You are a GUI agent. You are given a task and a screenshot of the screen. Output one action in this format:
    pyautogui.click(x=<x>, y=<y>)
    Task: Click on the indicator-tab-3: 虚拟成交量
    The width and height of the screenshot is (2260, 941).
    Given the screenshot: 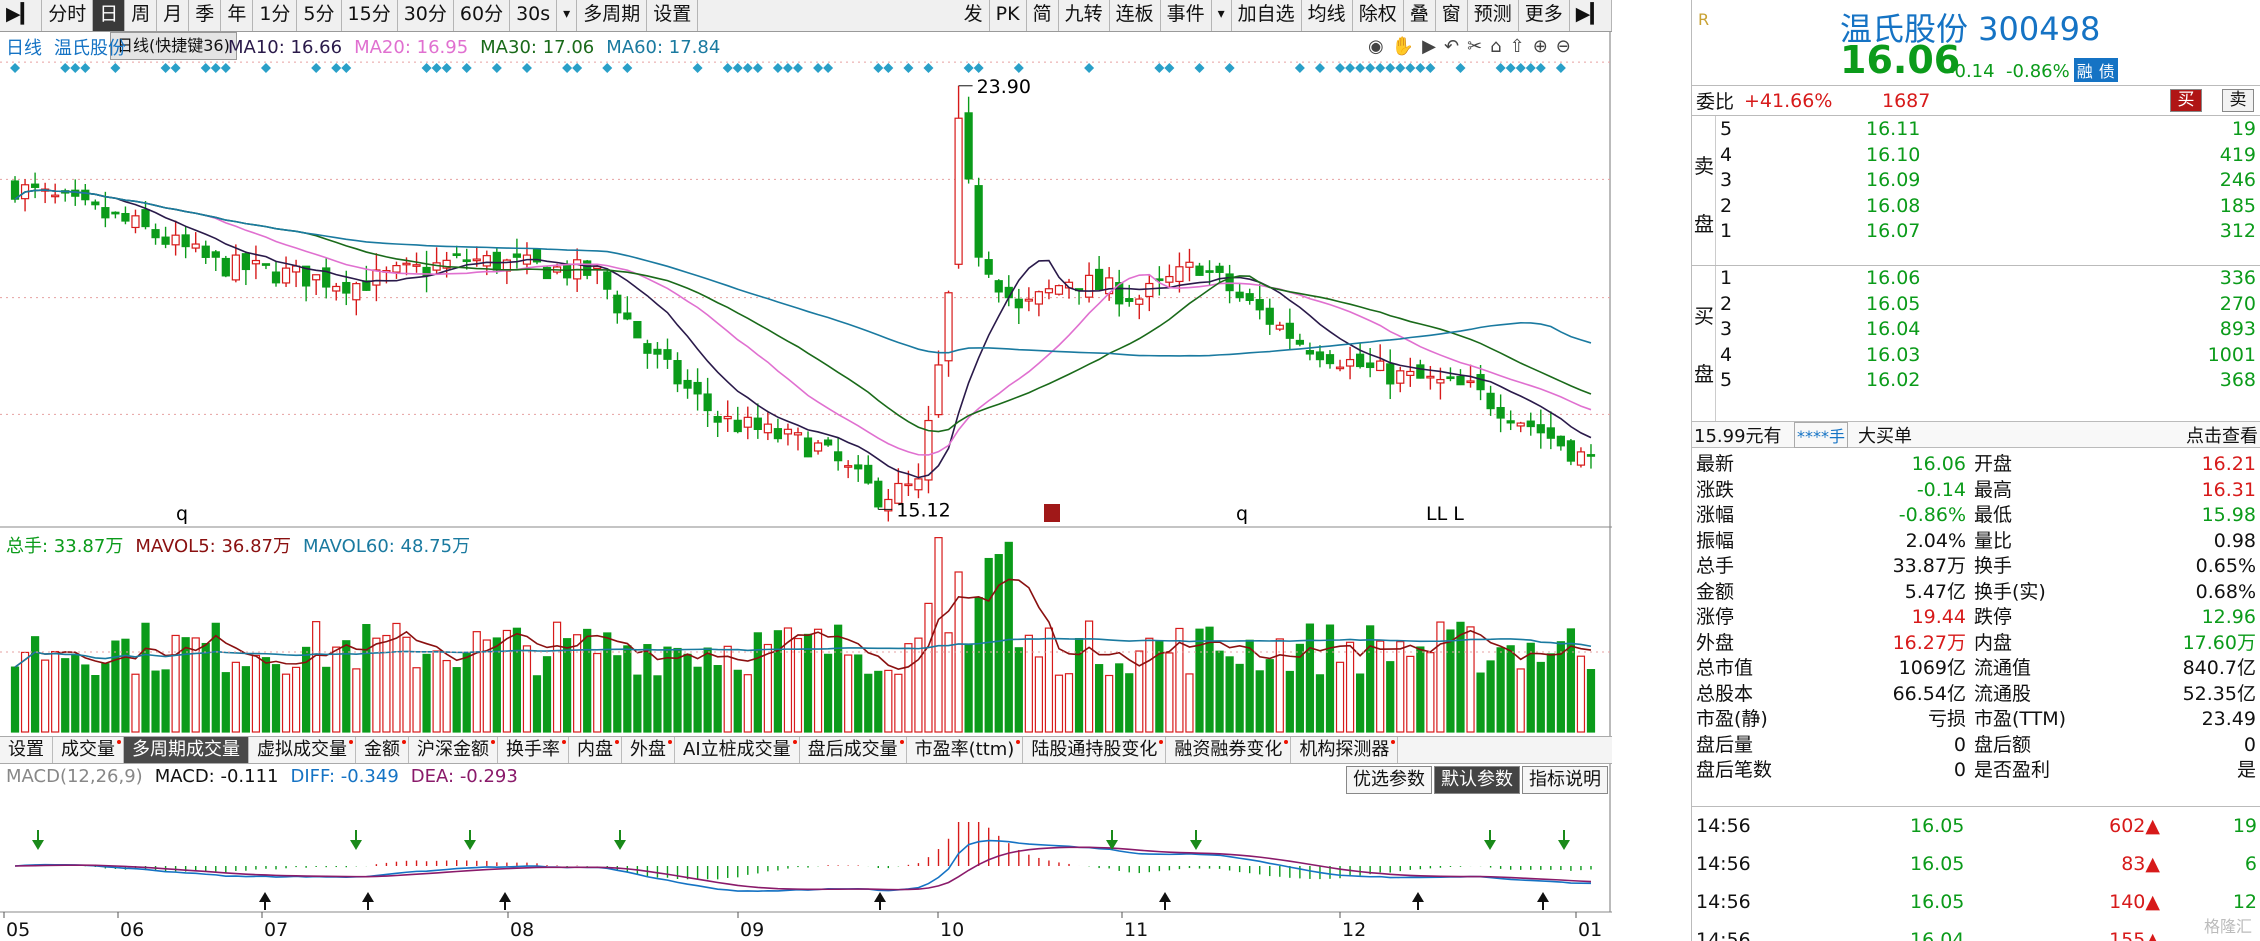 What is the action you would take?
    pyautogui.click(x=302, y=750)
    